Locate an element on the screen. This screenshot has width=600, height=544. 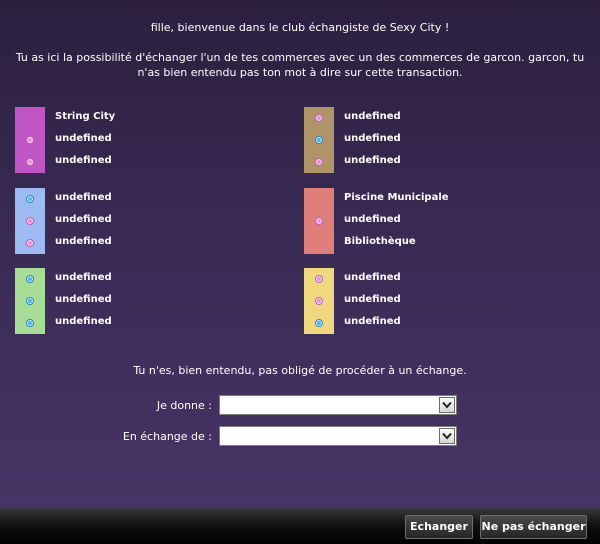
property-label: Piscine Municipale is located at coordinates (396, 197).